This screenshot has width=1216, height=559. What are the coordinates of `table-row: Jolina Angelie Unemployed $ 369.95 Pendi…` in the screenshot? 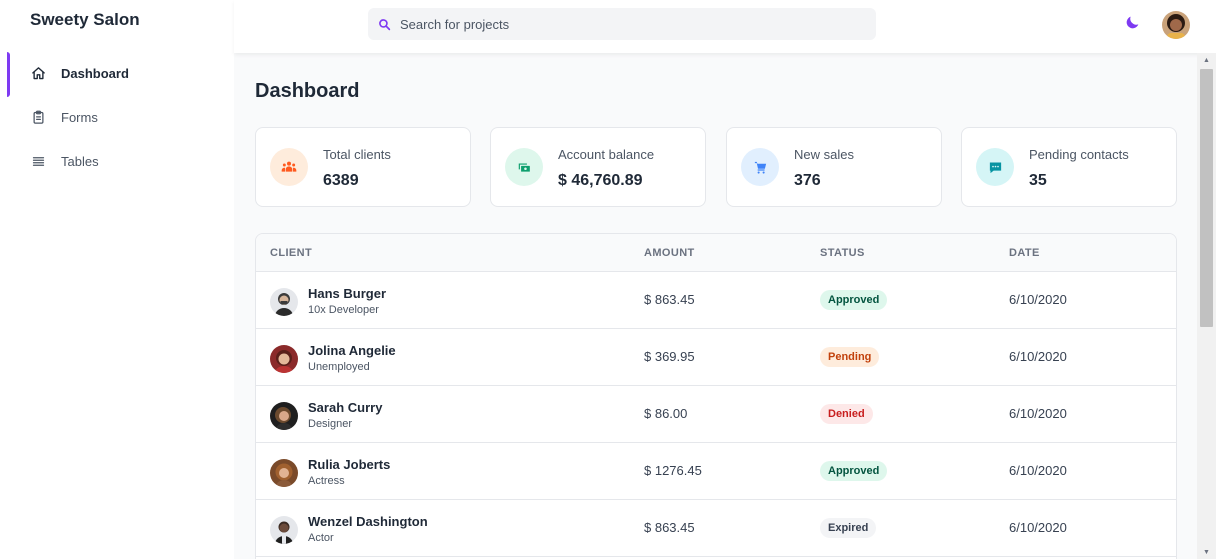 It's located at (716, 357).